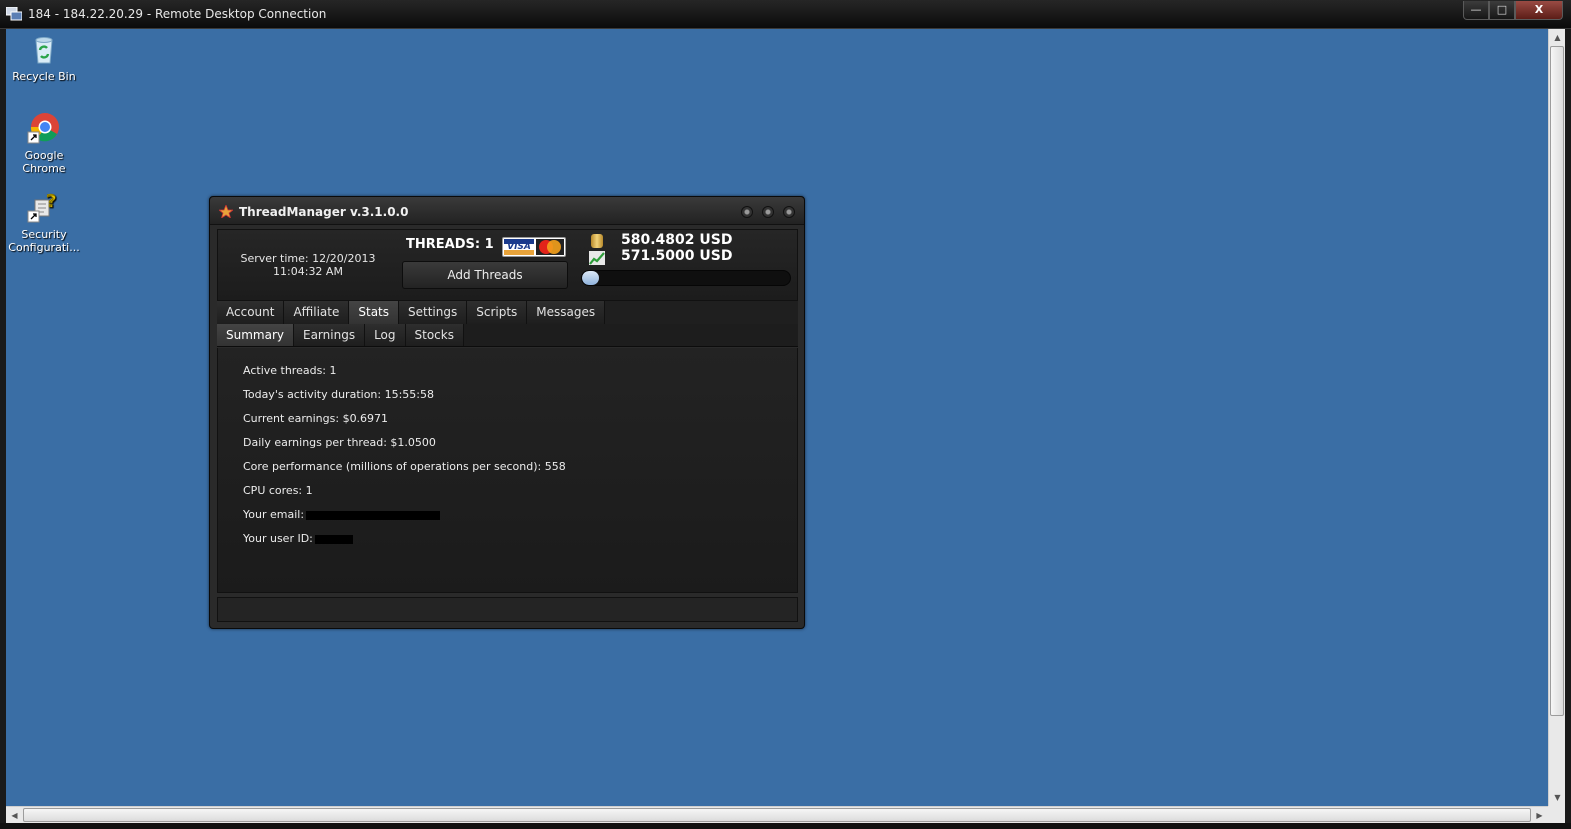 The height and width of the screenshot is (829, 1571). Describe the element at coordinates (308, 271) in the screenshot. I see `server-time-clock: 11:04:32 AM` at that location.